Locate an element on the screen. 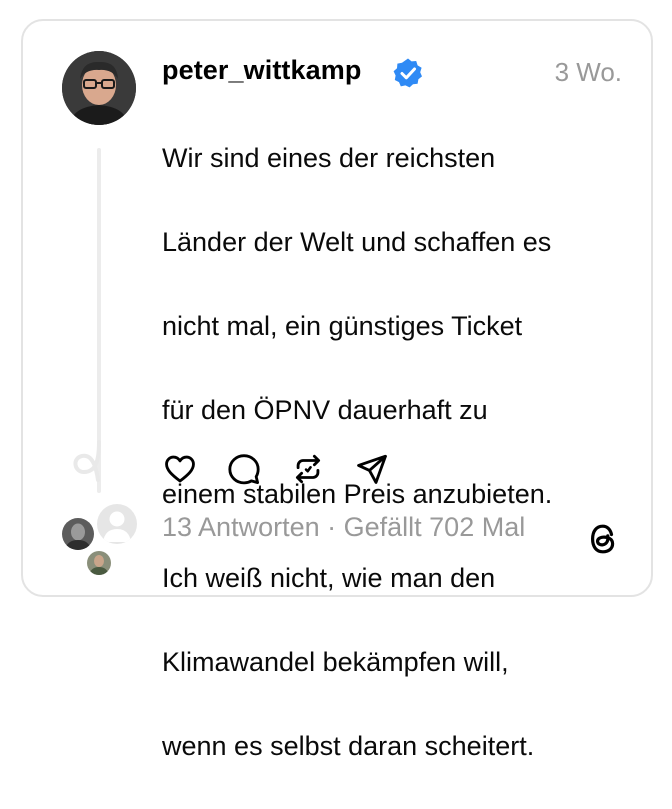 The image size is (672, 809). repost-icon is located at coordinates (308, 469).